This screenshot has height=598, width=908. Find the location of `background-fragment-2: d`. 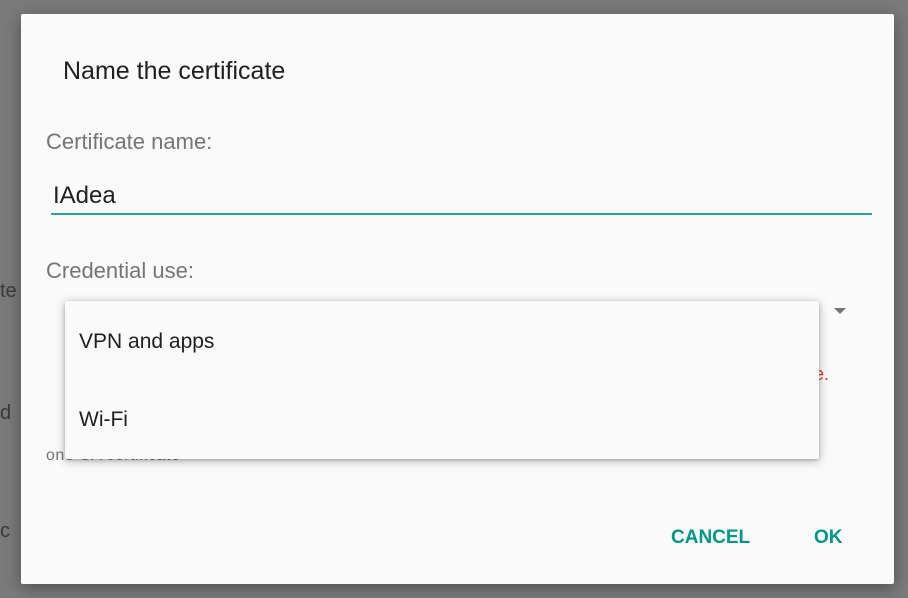

background-fragment-2: d is located at coordinates (6, 413).